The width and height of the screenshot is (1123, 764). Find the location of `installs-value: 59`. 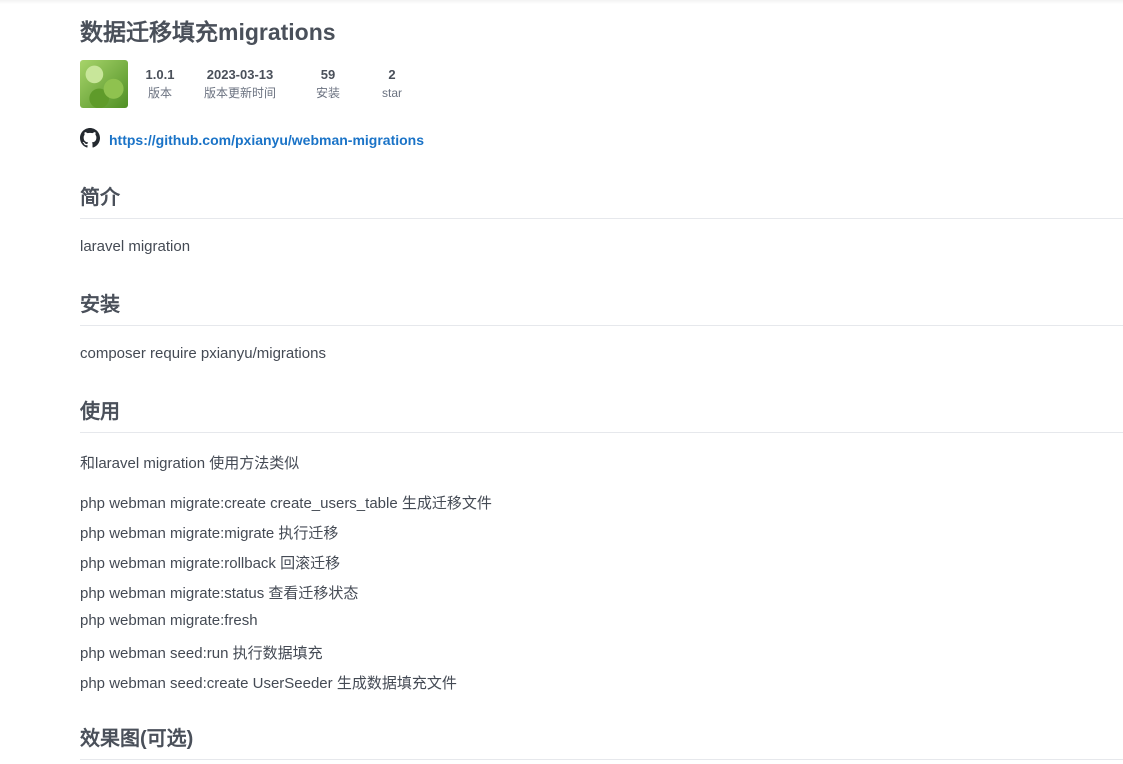

installs-value: 59 is located at coordinates (328, 74).